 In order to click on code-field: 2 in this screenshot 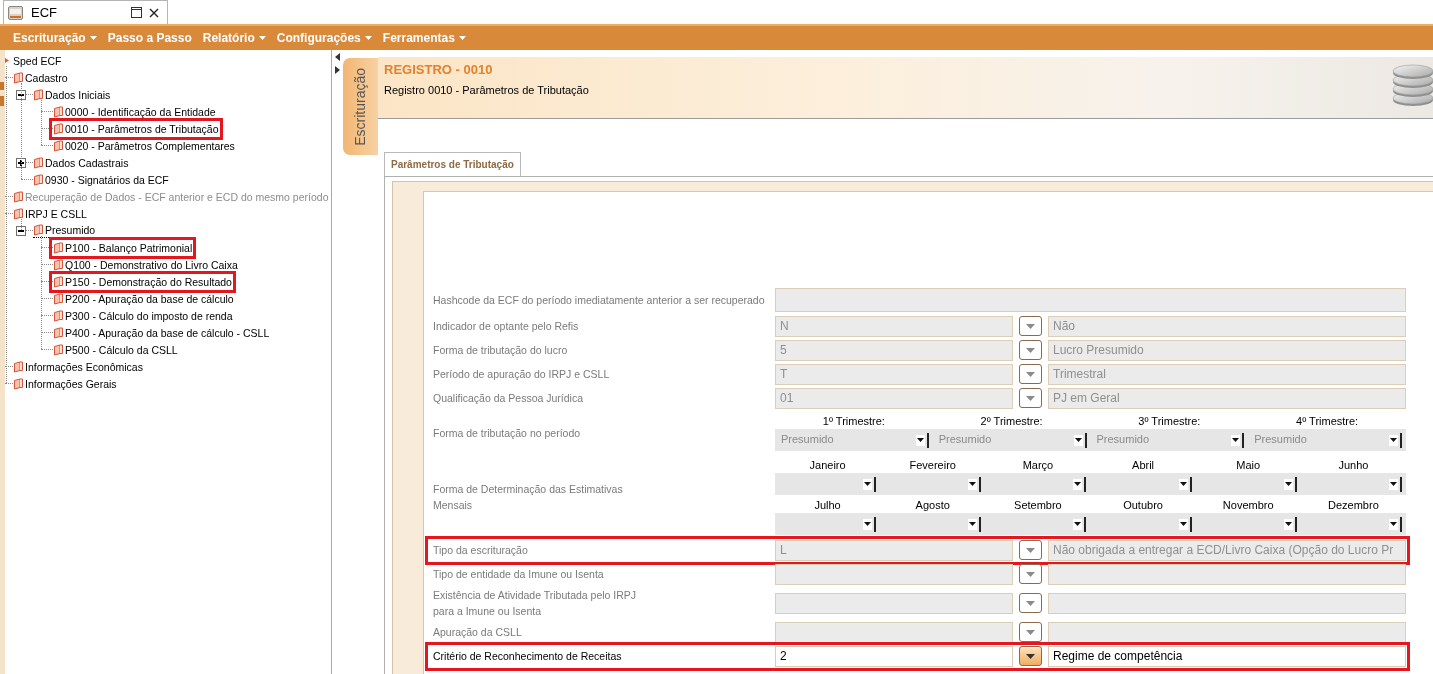, I will do `click(894, 656)`.